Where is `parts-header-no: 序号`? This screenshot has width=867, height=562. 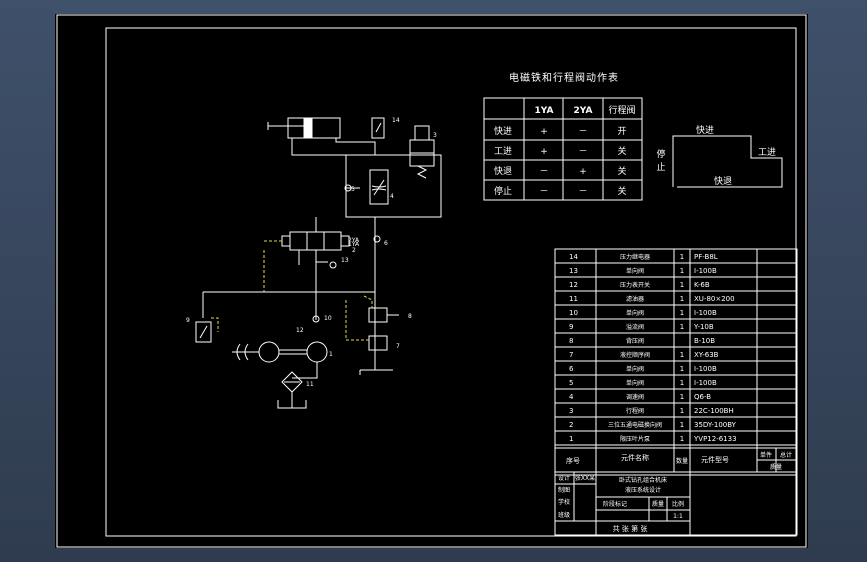 parts-header-no: 序号 is located at coordinates (573, 460).